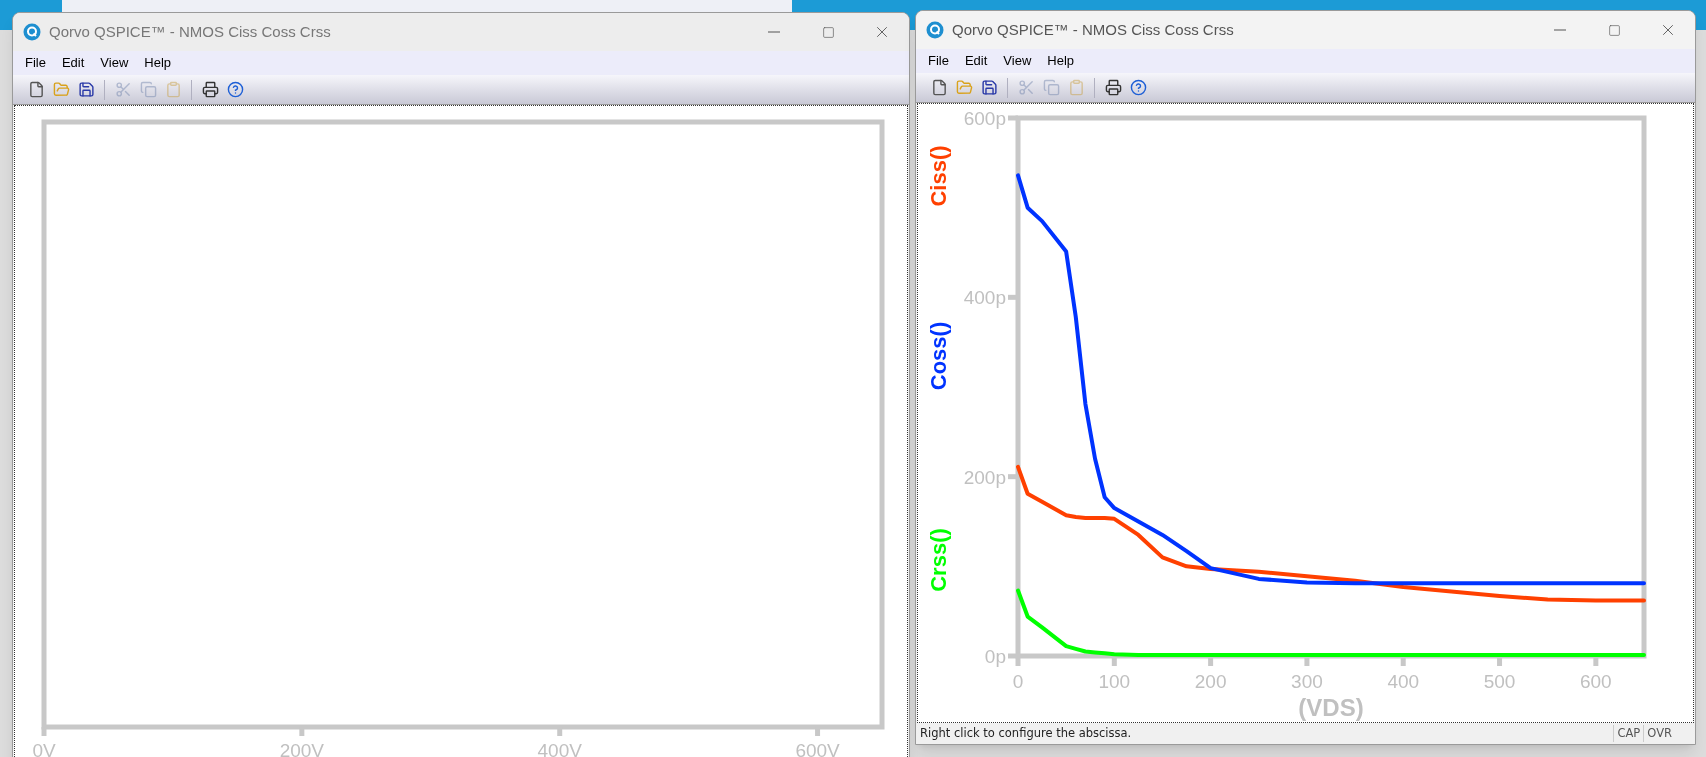 The height and width of the screenshot is (757, 1706). I want to click on x-tick-label: 300, so click(1307, 681).